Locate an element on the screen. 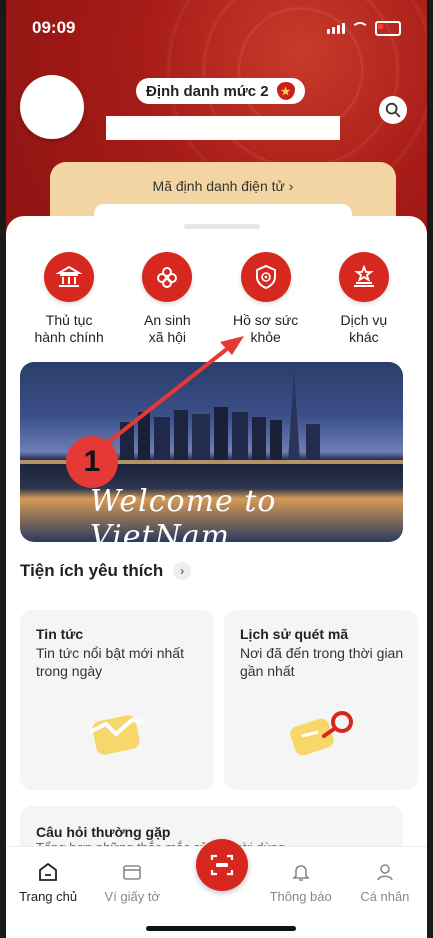 The image size is (433, 938). magnifier-document-icon is located at coordinates (321, 733).